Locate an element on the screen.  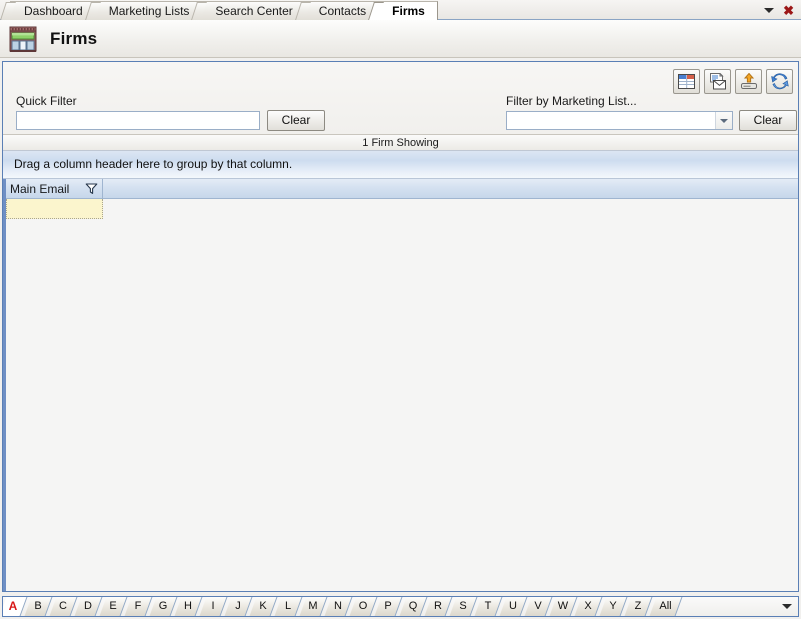
alpha-tab-x: X is located at coordinates (588, 606).